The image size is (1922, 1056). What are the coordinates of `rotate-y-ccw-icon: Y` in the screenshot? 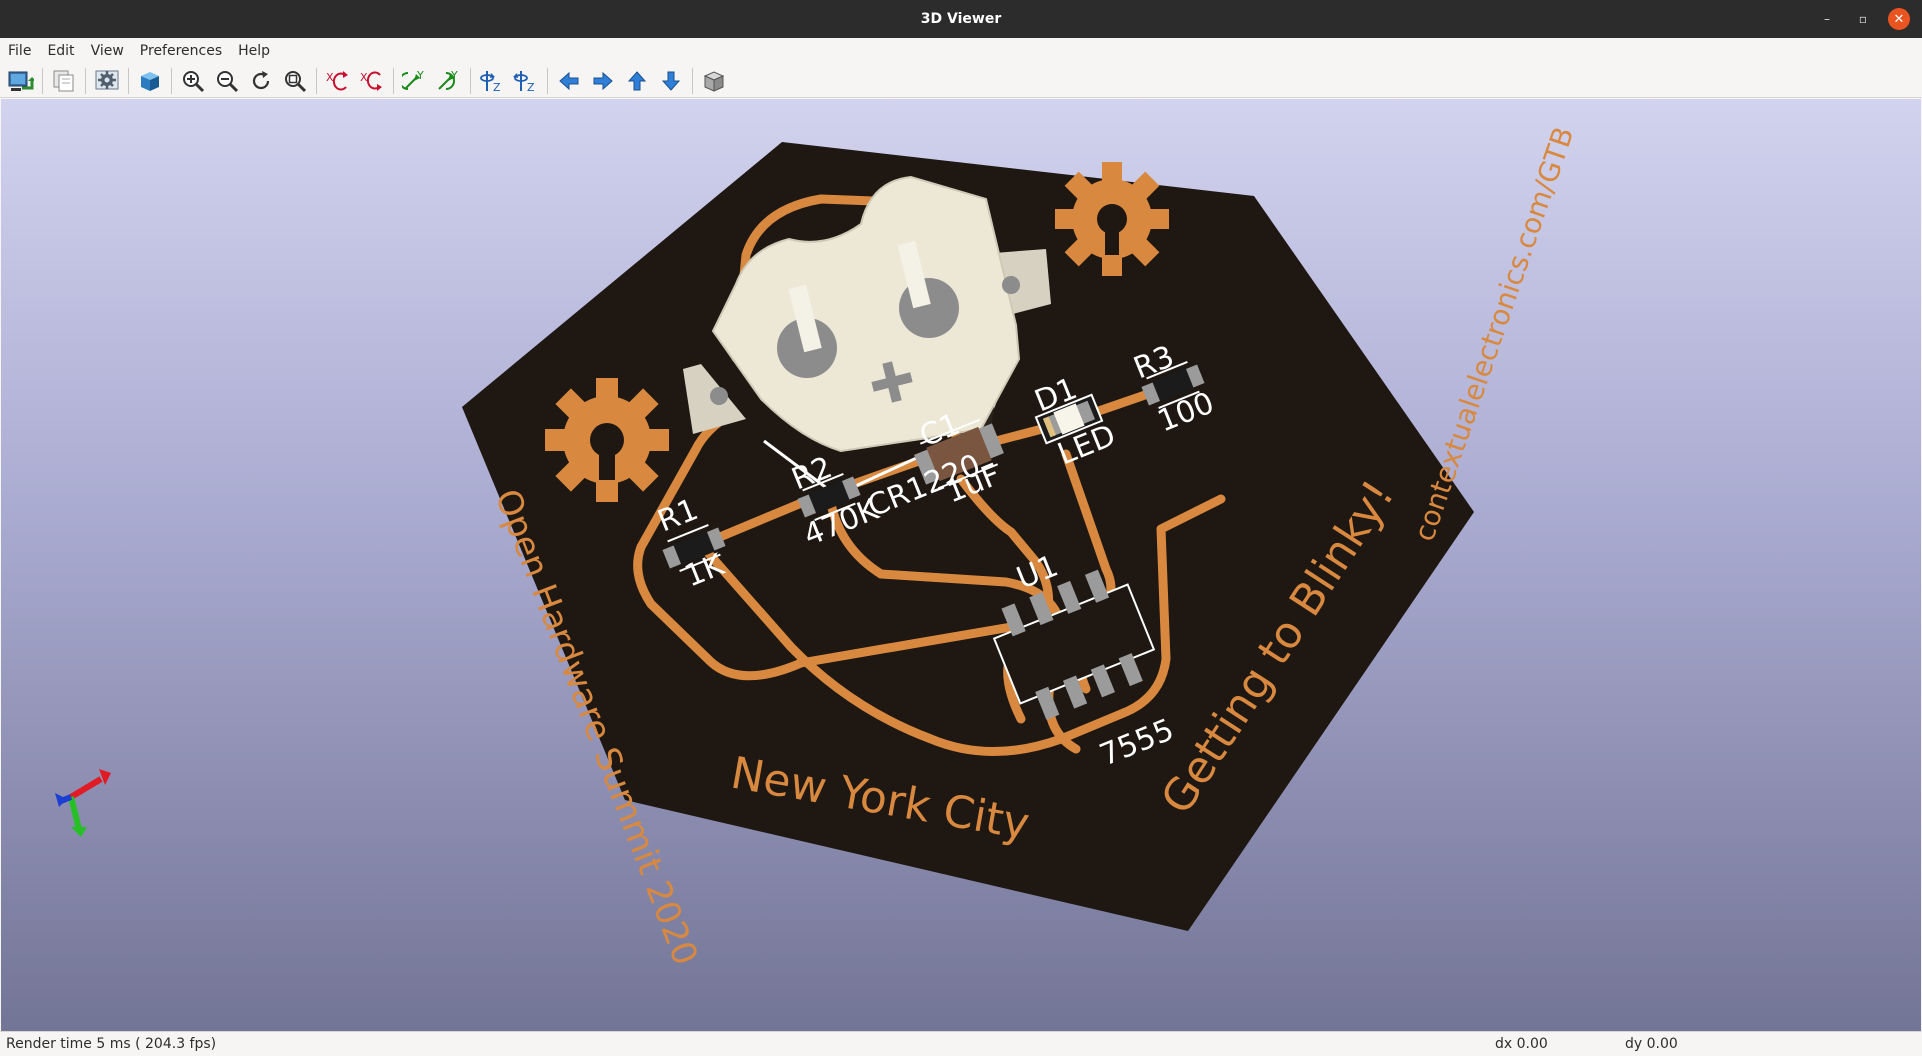 It's located at (448, 79).